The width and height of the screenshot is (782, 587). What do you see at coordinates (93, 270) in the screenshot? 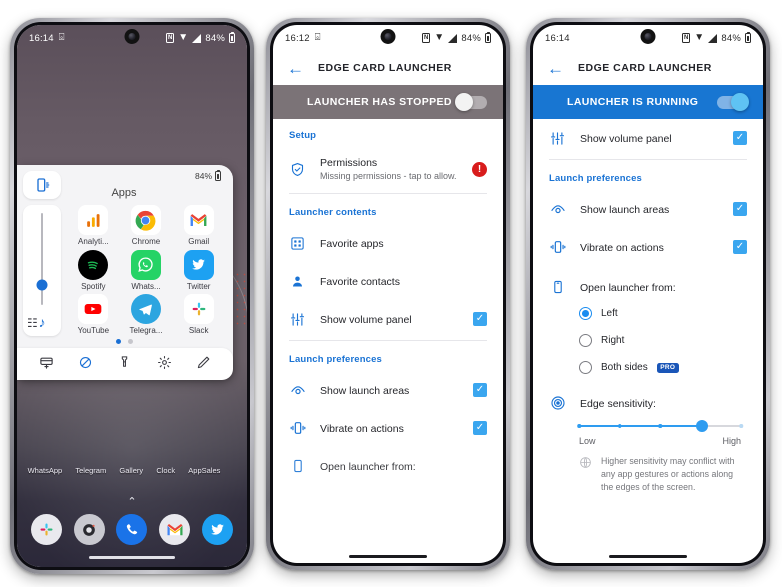
I see `app-item-spotify: Spotify` at bounding box center [93, 270].